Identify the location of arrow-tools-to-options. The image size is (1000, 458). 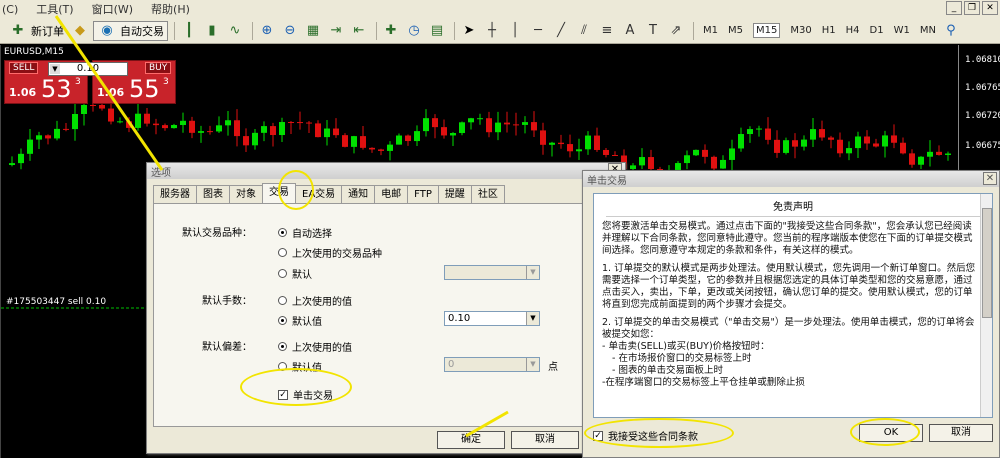
(109, 93).